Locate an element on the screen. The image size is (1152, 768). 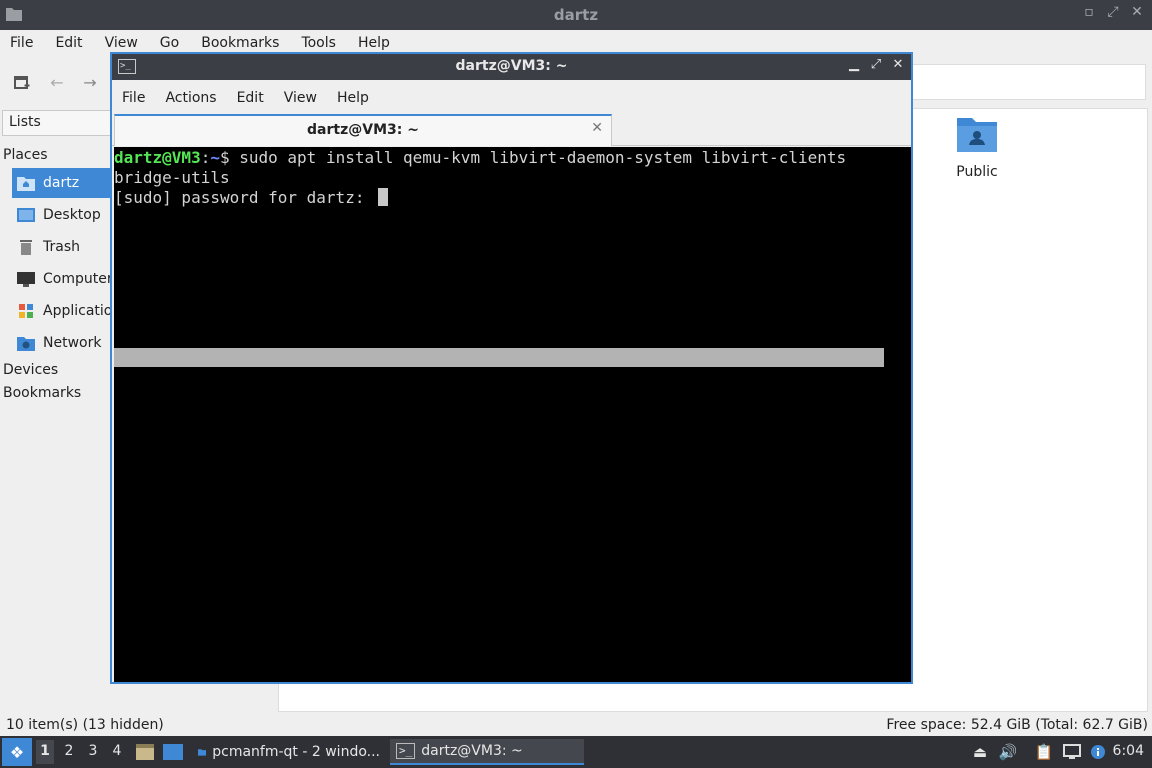
sidebar-item-label: dartz is located at coordinates (61, 183).